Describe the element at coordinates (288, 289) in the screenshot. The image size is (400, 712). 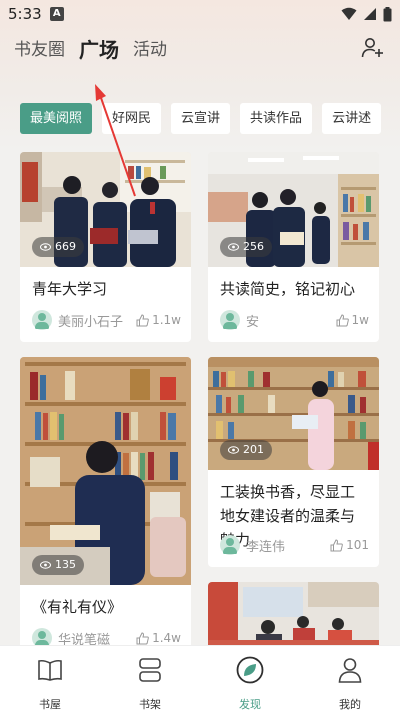
I see `post-title: 共读简史，铭记初心` at that location.